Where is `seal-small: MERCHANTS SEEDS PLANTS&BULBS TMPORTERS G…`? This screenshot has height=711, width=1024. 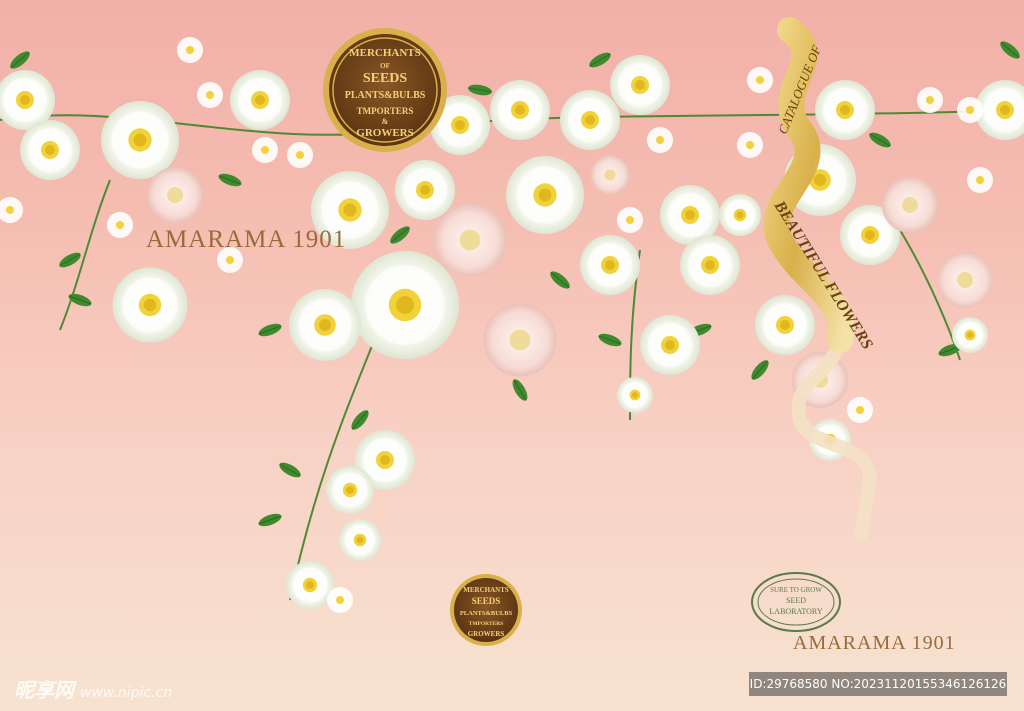
seal-small: MERCHANTS SEEDS PLANTS&BULBS TMPORTERS G… is located at coordinates (486, 610).